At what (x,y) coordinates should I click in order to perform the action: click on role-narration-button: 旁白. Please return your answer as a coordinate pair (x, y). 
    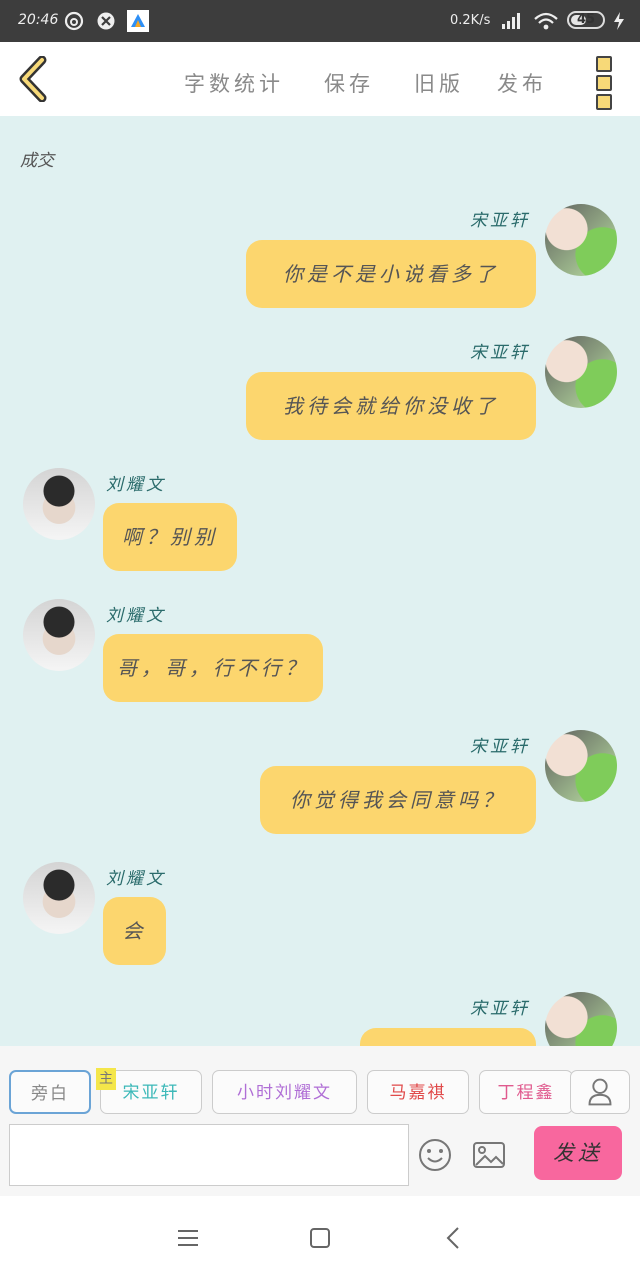
    Looking at the image, I should click on (50, 1092).